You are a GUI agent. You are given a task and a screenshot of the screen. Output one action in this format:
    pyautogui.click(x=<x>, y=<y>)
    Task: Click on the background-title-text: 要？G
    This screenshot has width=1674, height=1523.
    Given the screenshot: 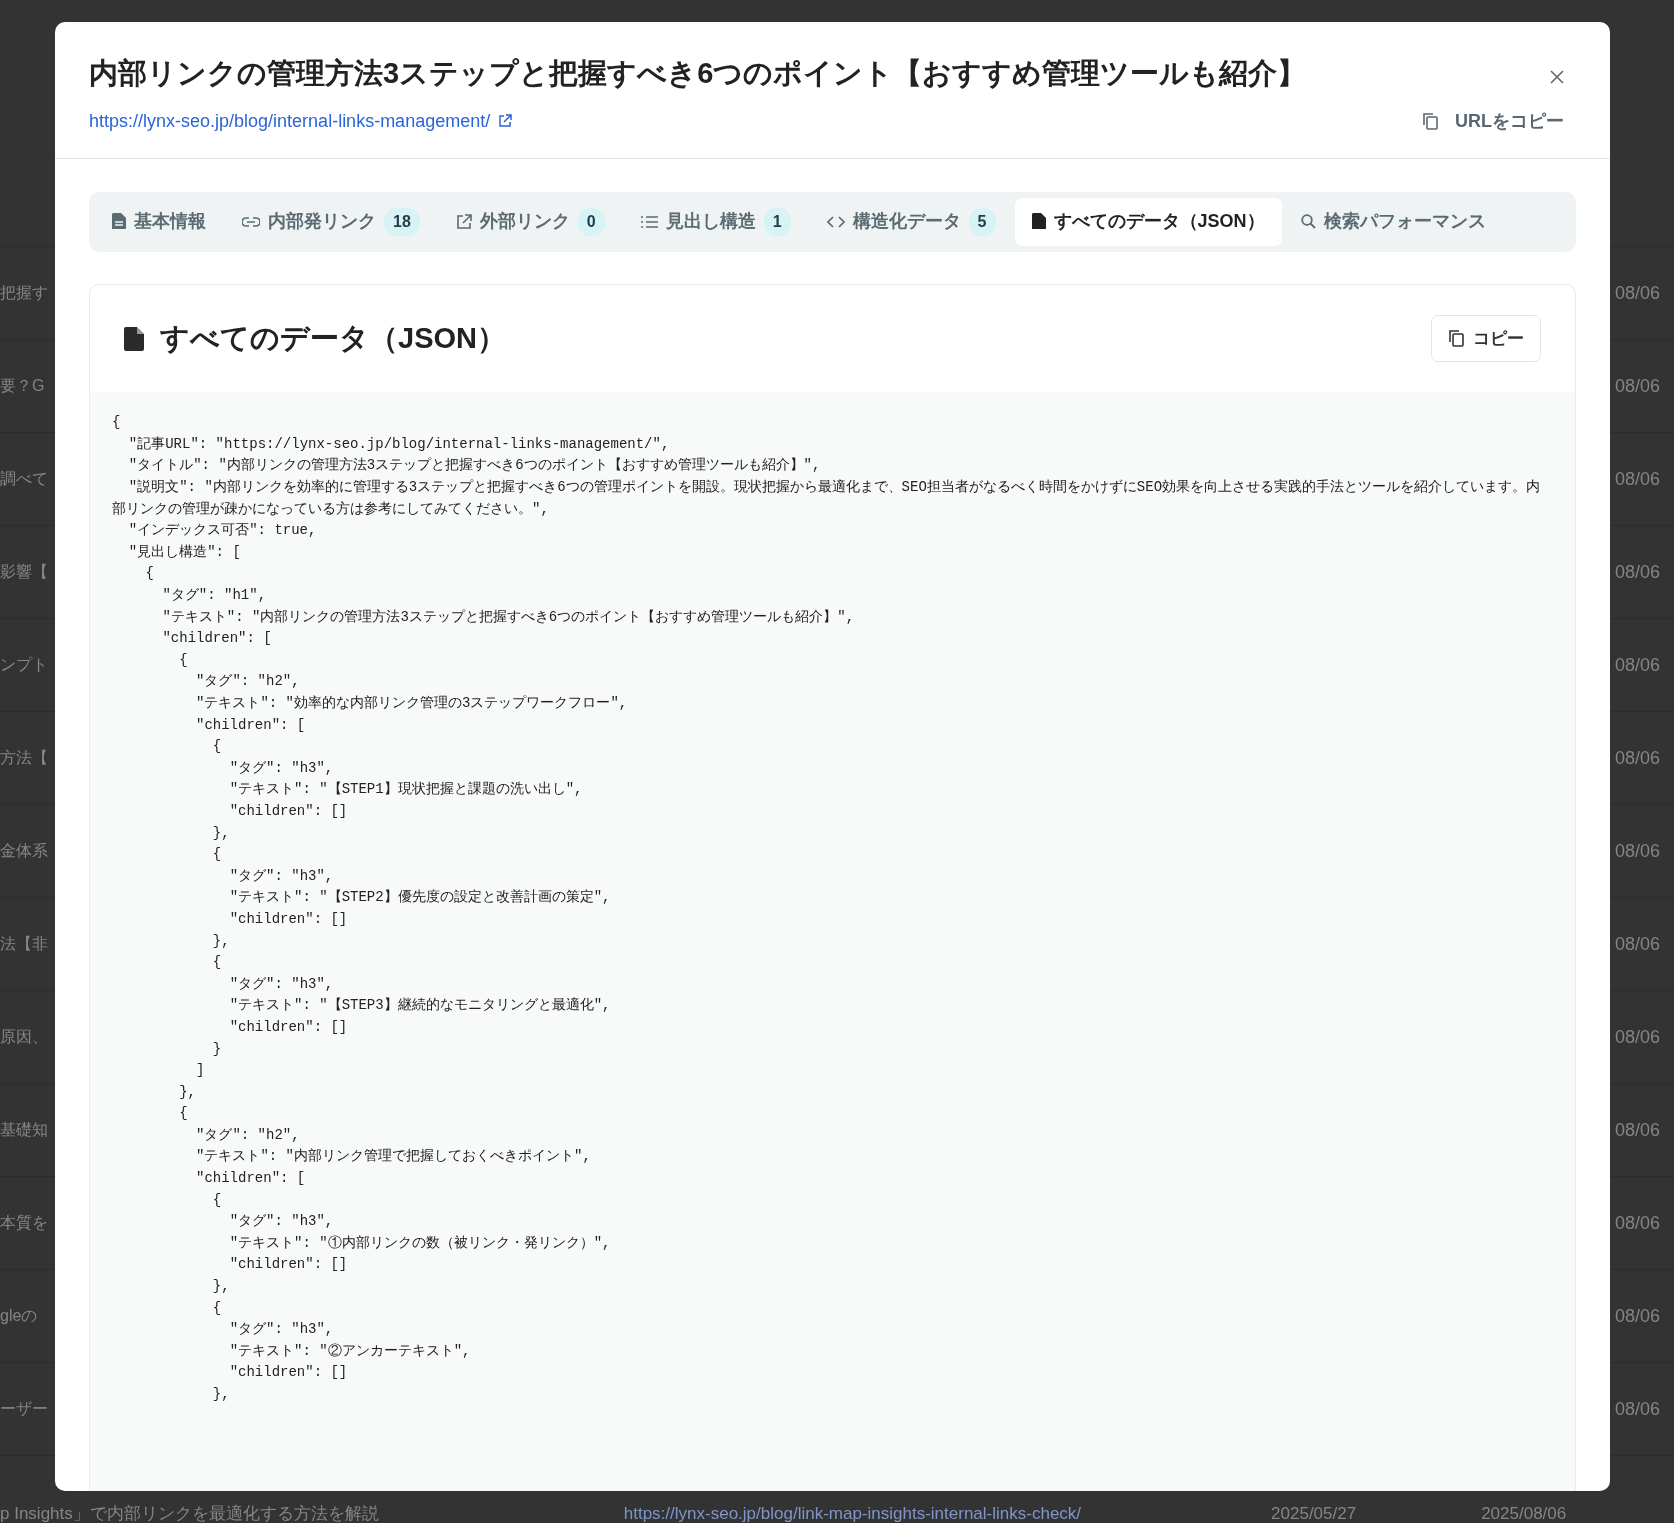 What is the action you would take?
    pyautogui.click(x=22, y=386)
    